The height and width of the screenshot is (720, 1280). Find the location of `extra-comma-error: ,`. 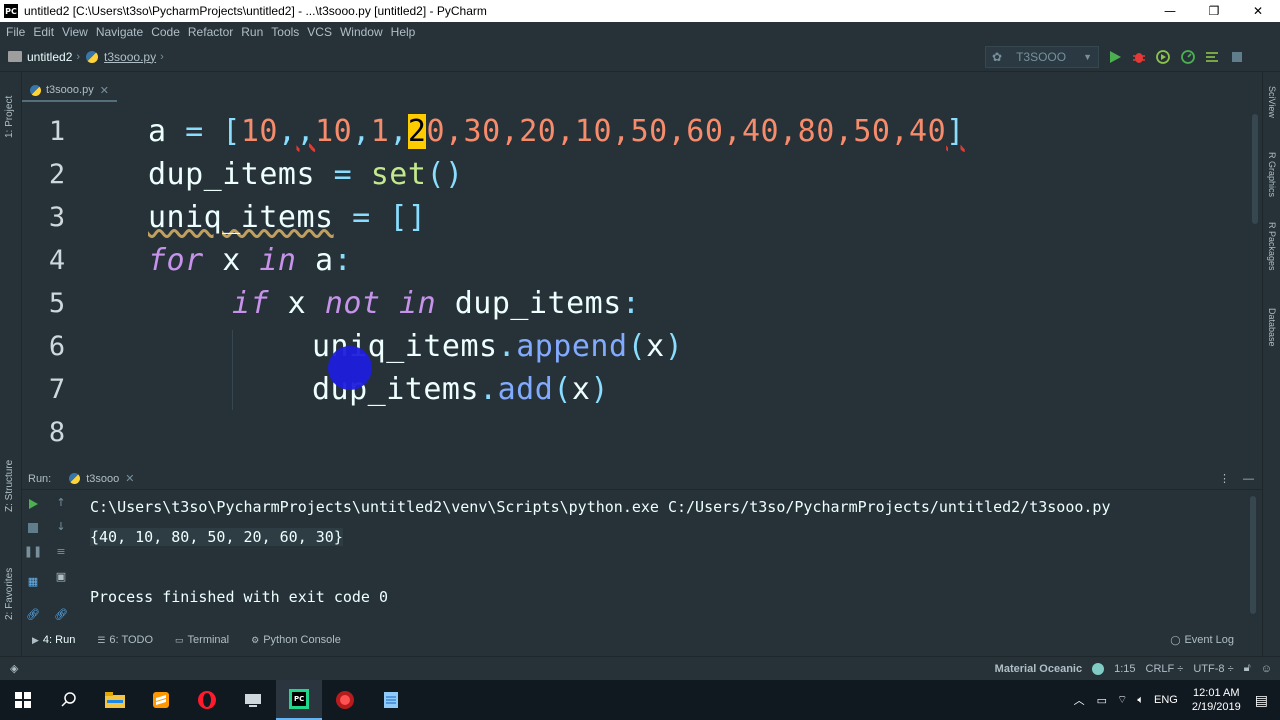

extra-comma-error: , is located at coordinates (306, 131).